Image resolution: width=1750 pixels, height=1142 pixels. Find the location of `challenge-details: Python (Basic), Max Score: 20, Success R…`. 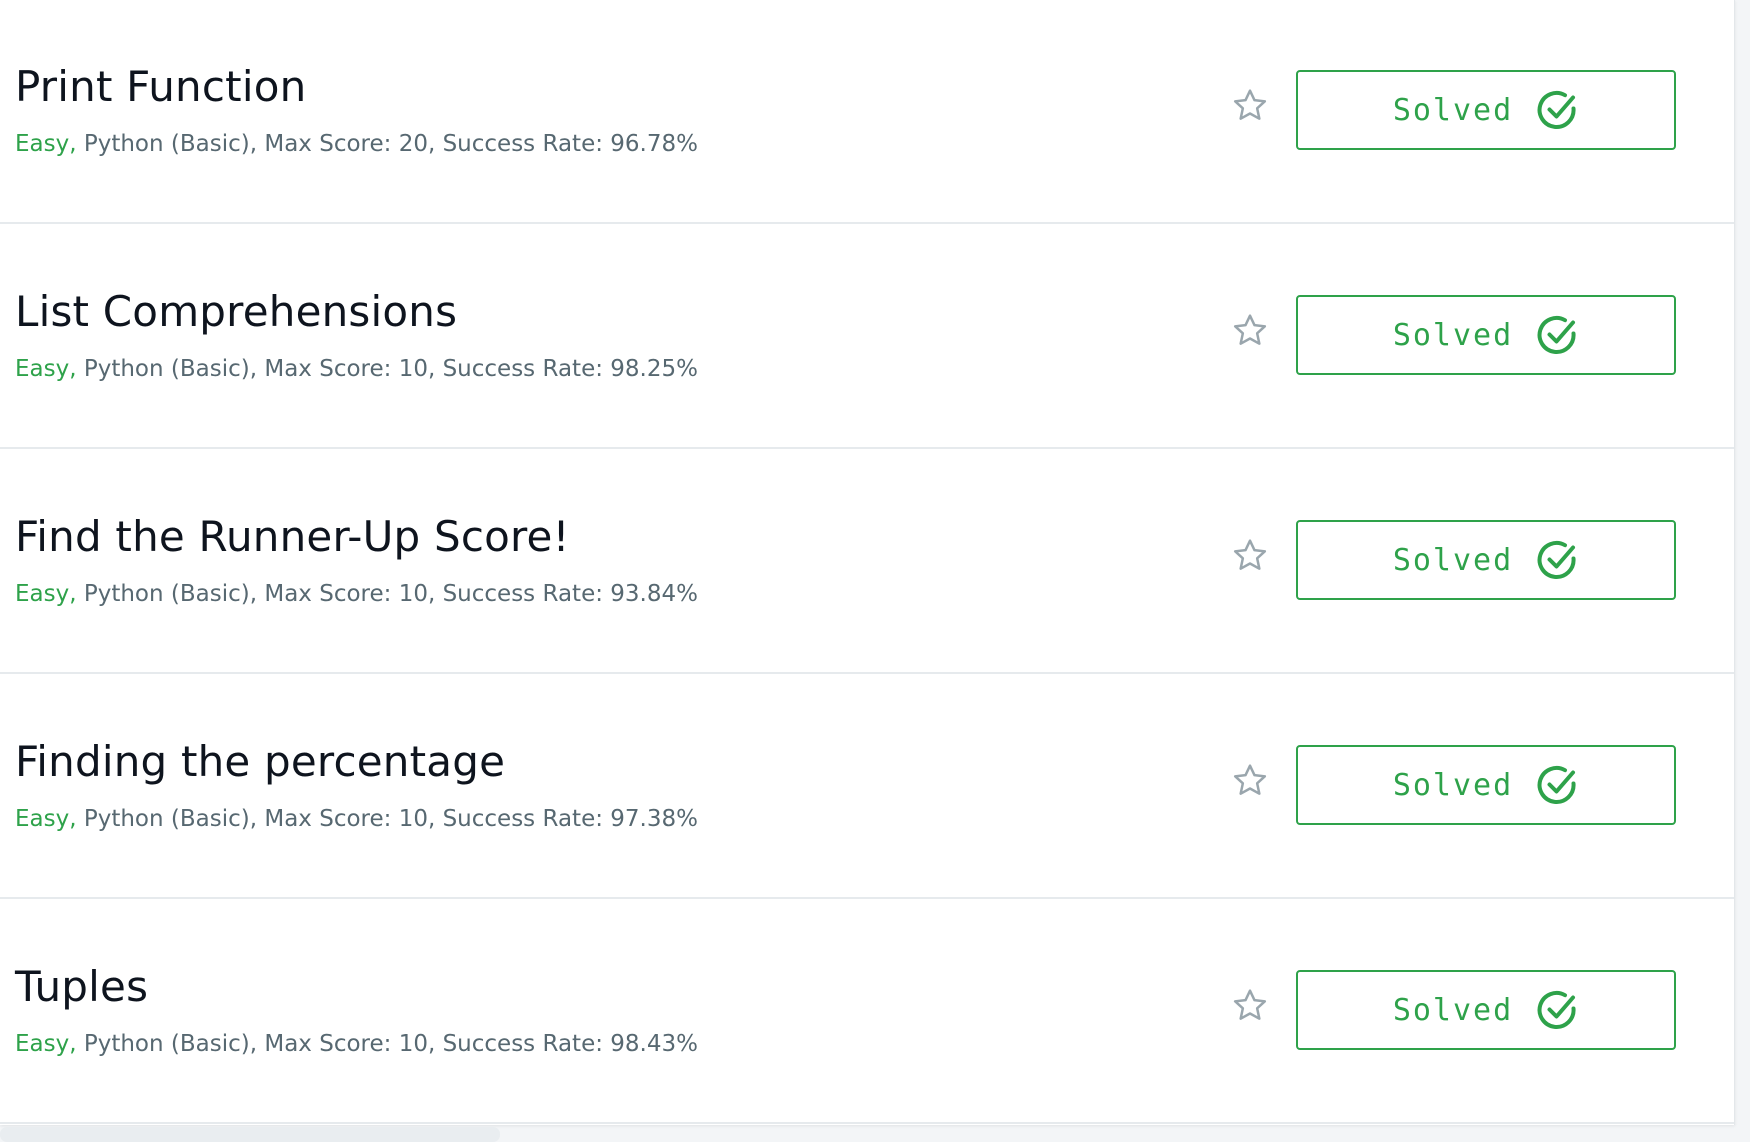

challenge-details: Python (Basic), Max Score: 20, Success R… is located at coordinates (387, 144).